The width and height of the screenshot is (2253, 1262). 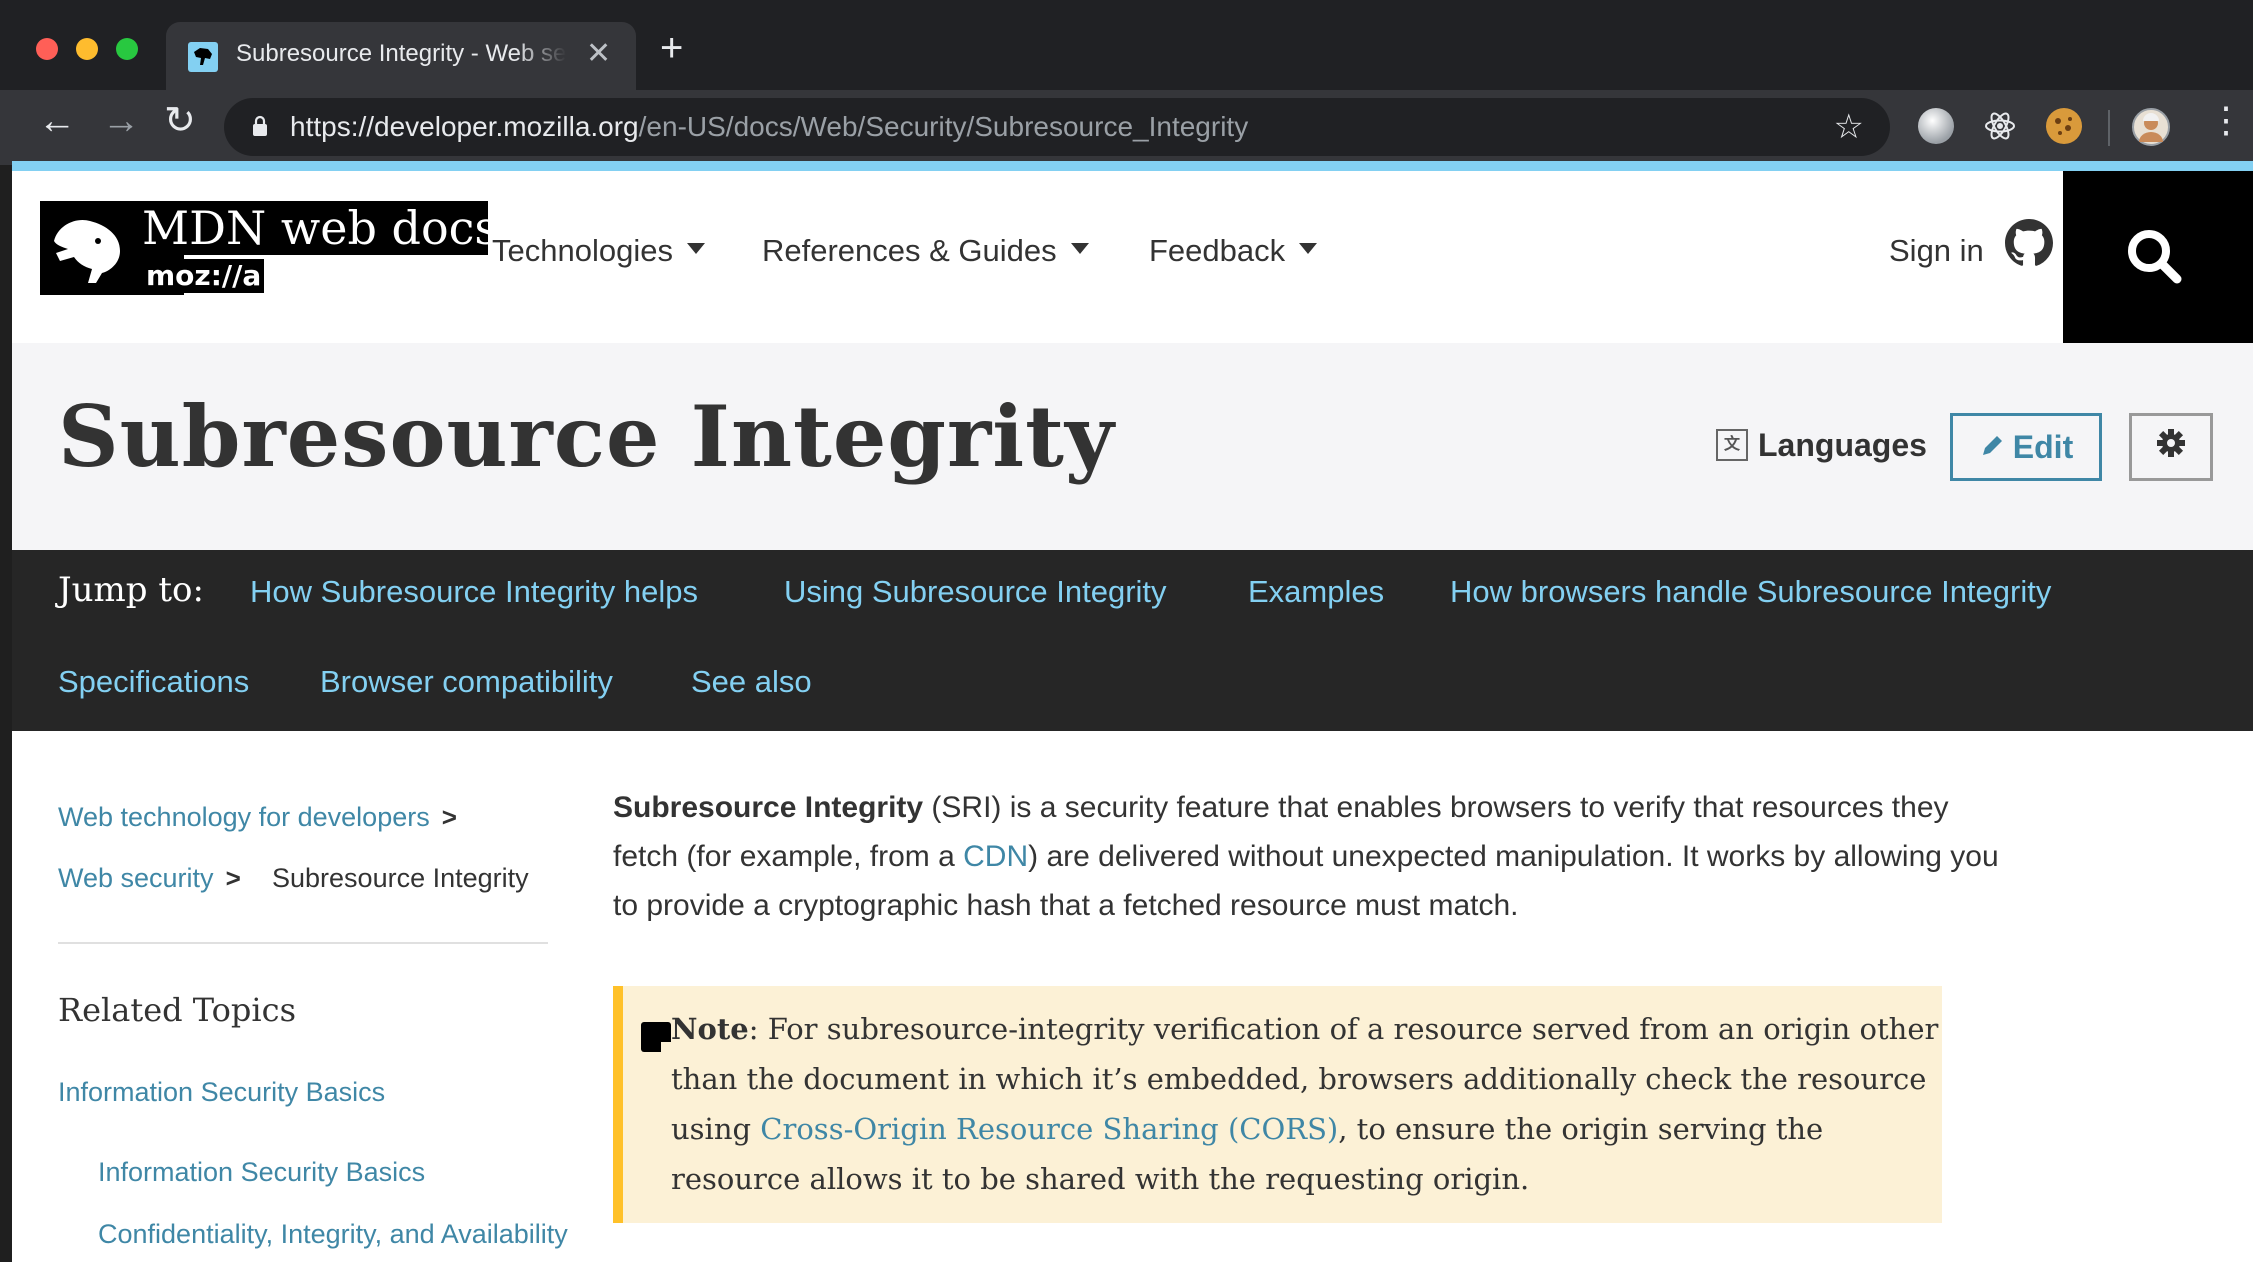 I want to click on back-button: ←, so click(x=57, y=121).